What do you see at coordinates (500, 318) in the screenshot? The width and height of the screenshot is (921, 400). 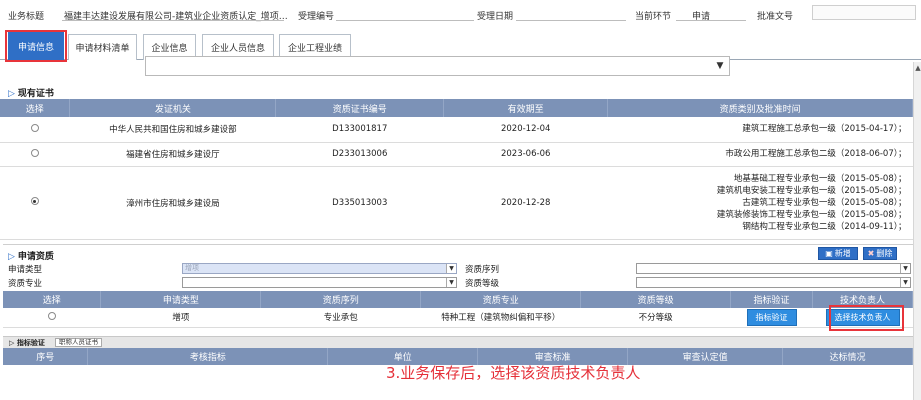 I see `specialty-cell: 特种工程（建筑物纠偏和平移）` at bounding box center [500, 318].